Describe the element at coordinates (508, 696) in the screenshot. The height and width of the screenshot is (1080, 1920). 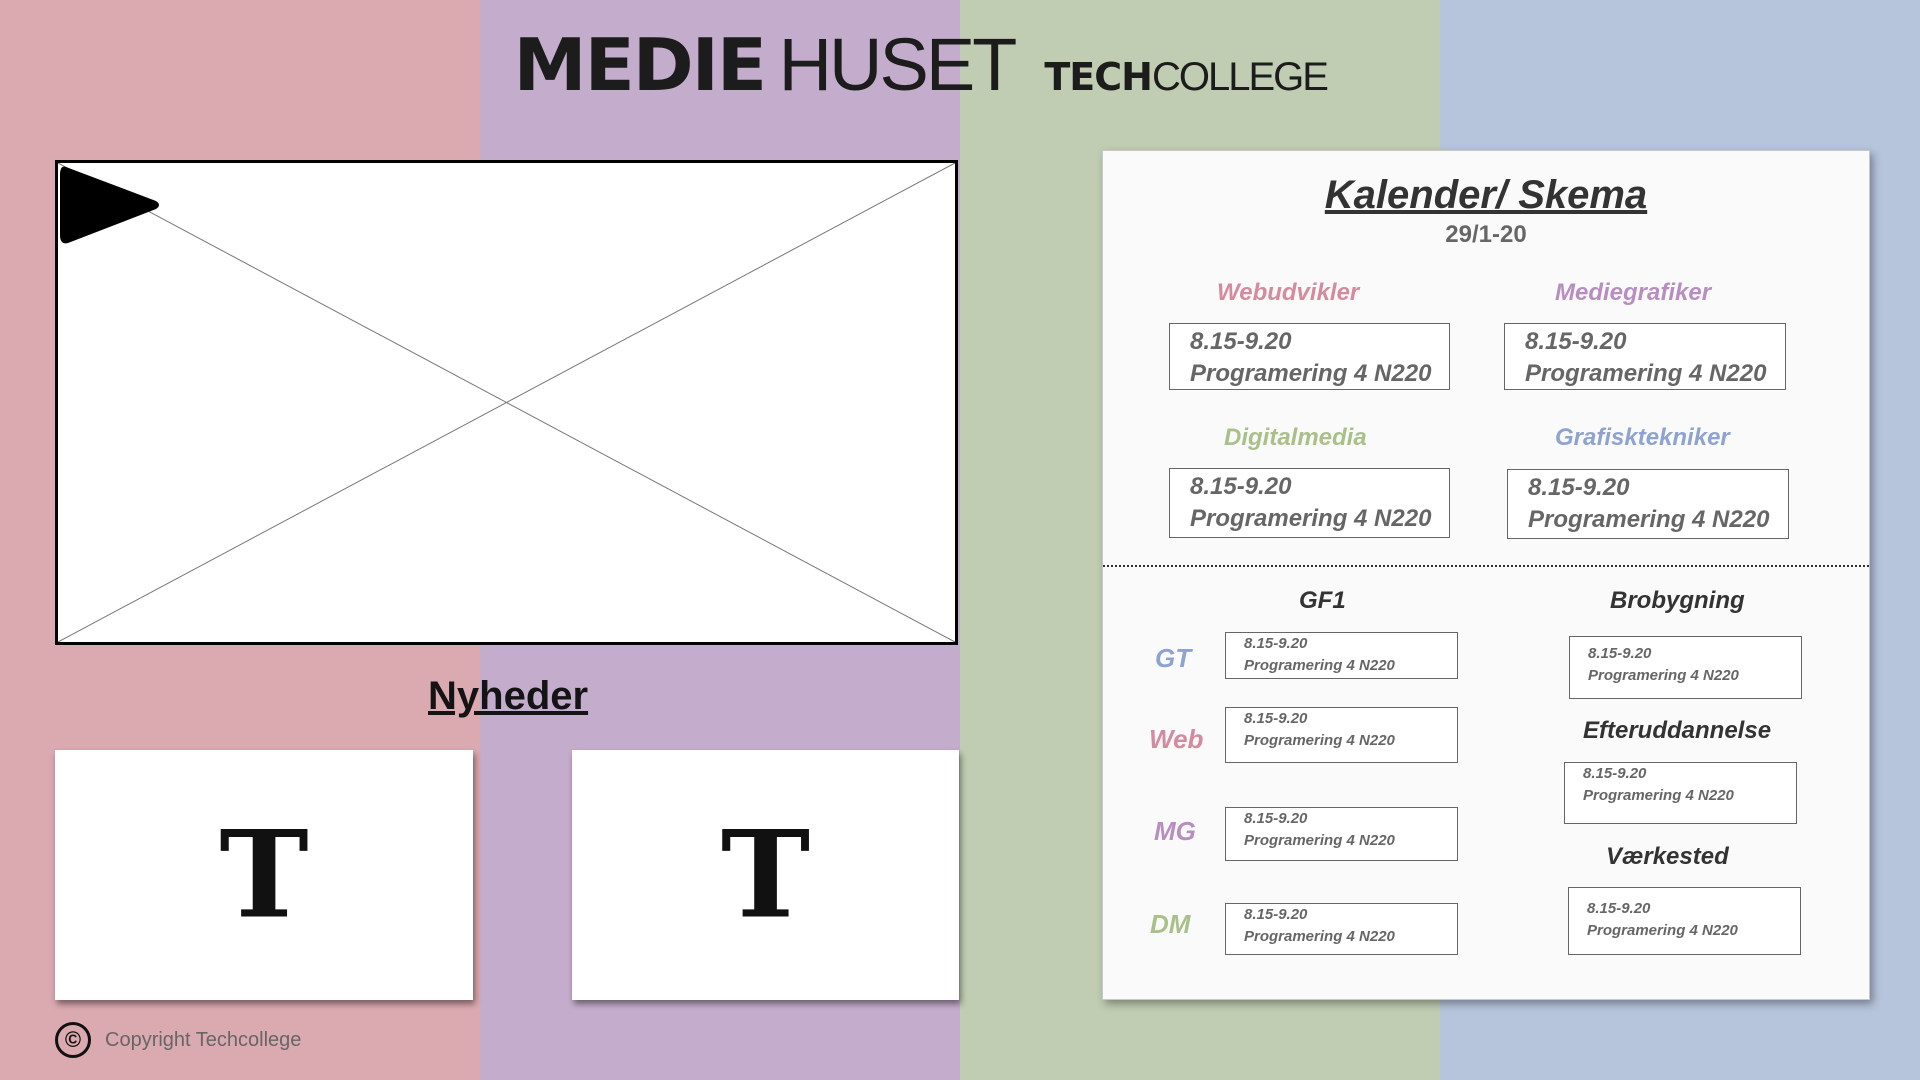
I see `news-heading: Nyheder` at that location.